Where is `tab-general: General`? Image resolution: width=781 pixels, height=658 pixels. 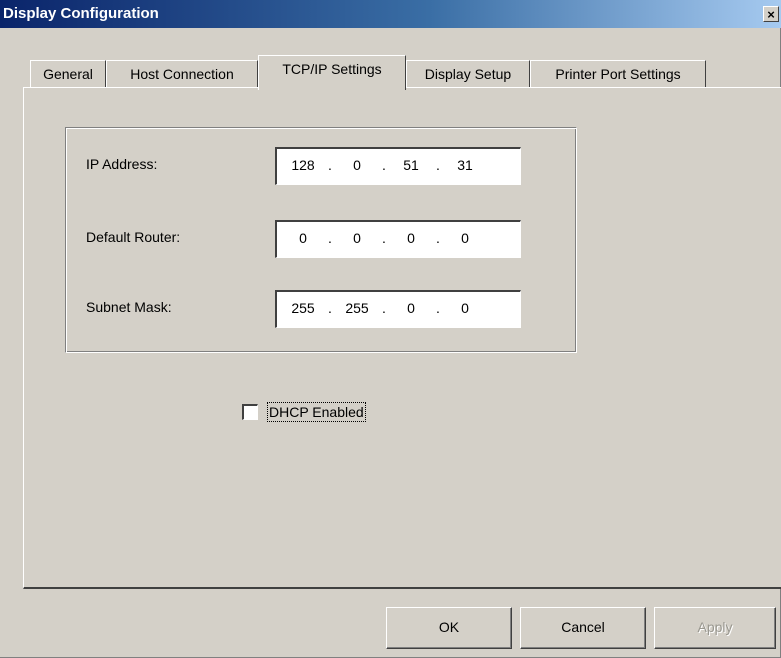
tab-general: General is located at coordinates (68, 74).